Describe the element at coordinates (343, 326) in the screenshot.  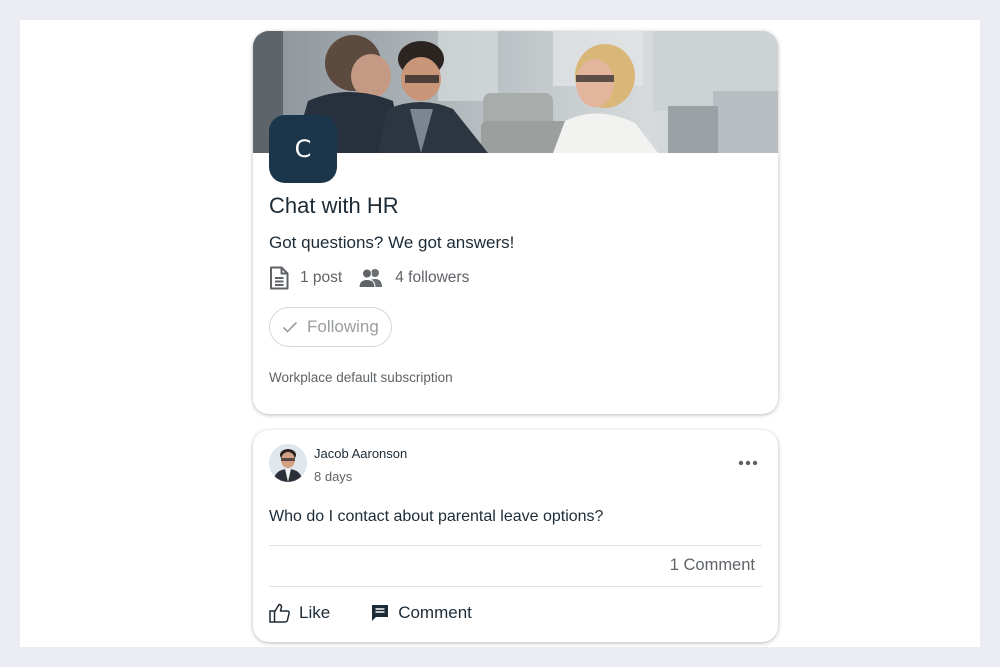
I see `following-label: Following` at that location.